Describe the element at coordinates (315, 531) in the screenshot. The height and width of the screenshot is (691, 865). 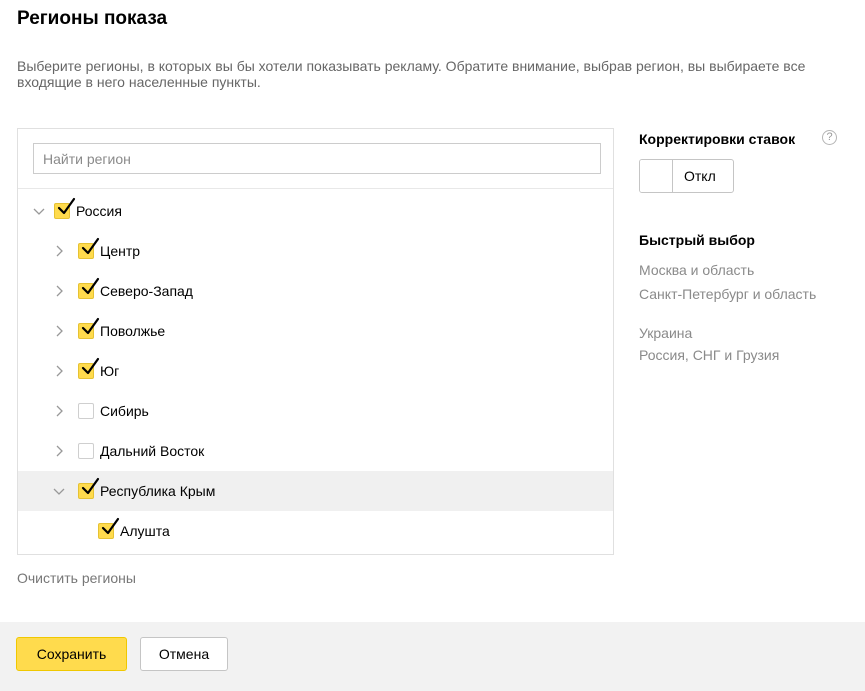
I see `tree-row: Алушта` at that location.